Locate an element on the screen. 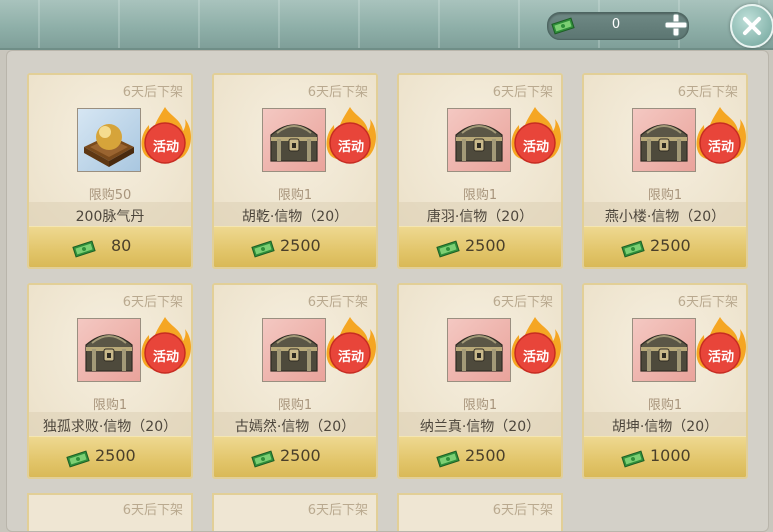  item-price: 80 is located at coordinates (121, 245).